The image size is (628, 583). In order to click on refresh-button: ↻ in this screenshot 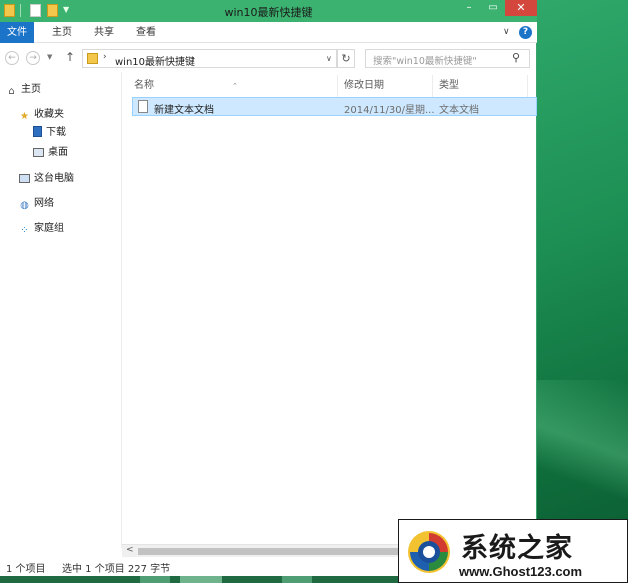, I will do `click(346, 58)`.